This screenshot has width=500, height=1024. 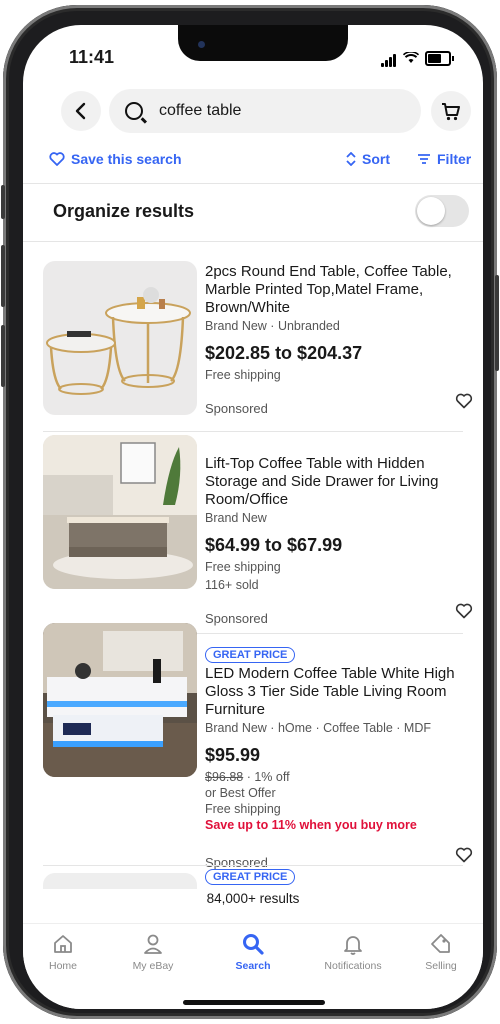 What do you see at coordinates (236, 408) in the screenshot?
I see `sponsored-label: Sponsored` at bounding box center [236, 408].